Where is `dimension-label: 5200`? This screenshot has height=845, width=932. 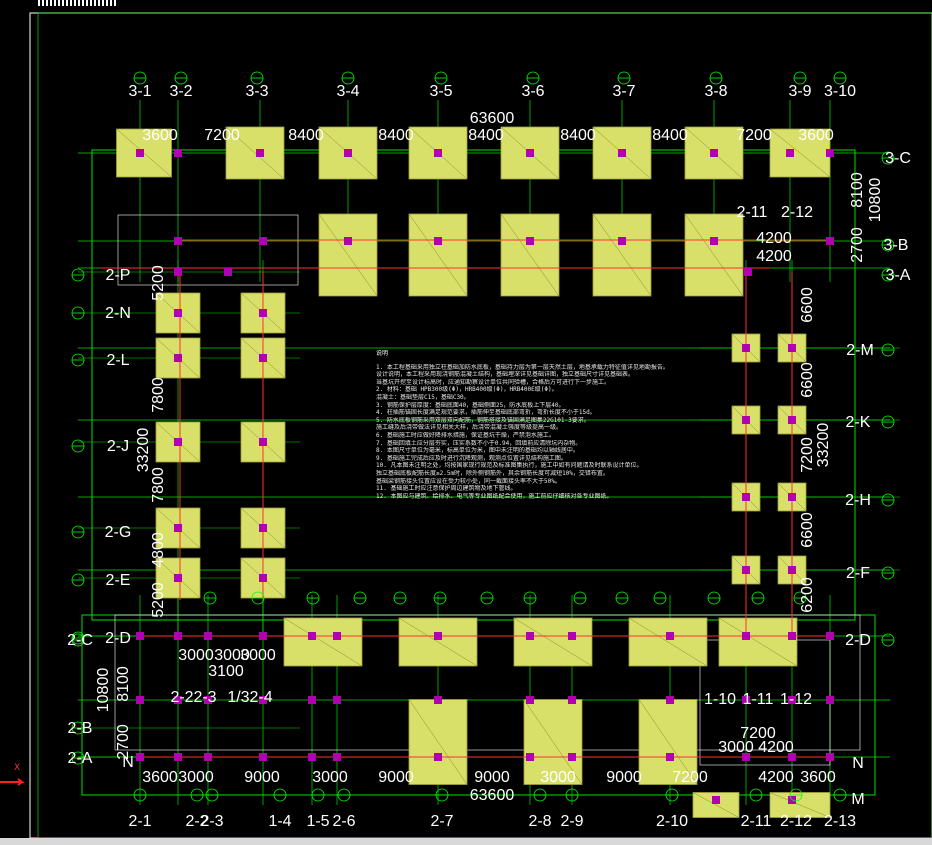
dimension-label: 5200 is located at coordinates (158, 283).